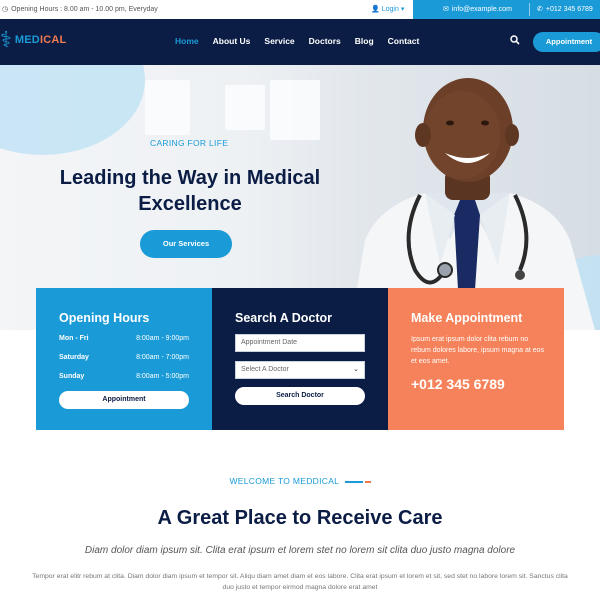 The width and height of the screenshot is (600, 600). I want to click on doctor-select: Select A Doctor ⌄, so click(300, 370).